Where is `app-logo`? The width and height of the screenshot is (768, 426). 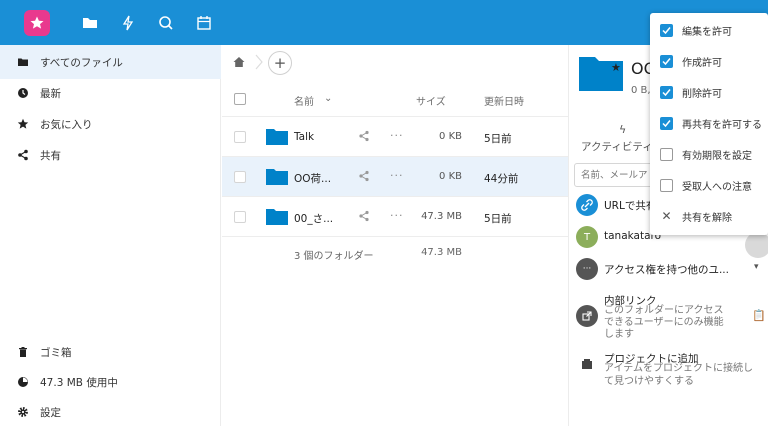
app-logo is located at coordinates (37, 23).